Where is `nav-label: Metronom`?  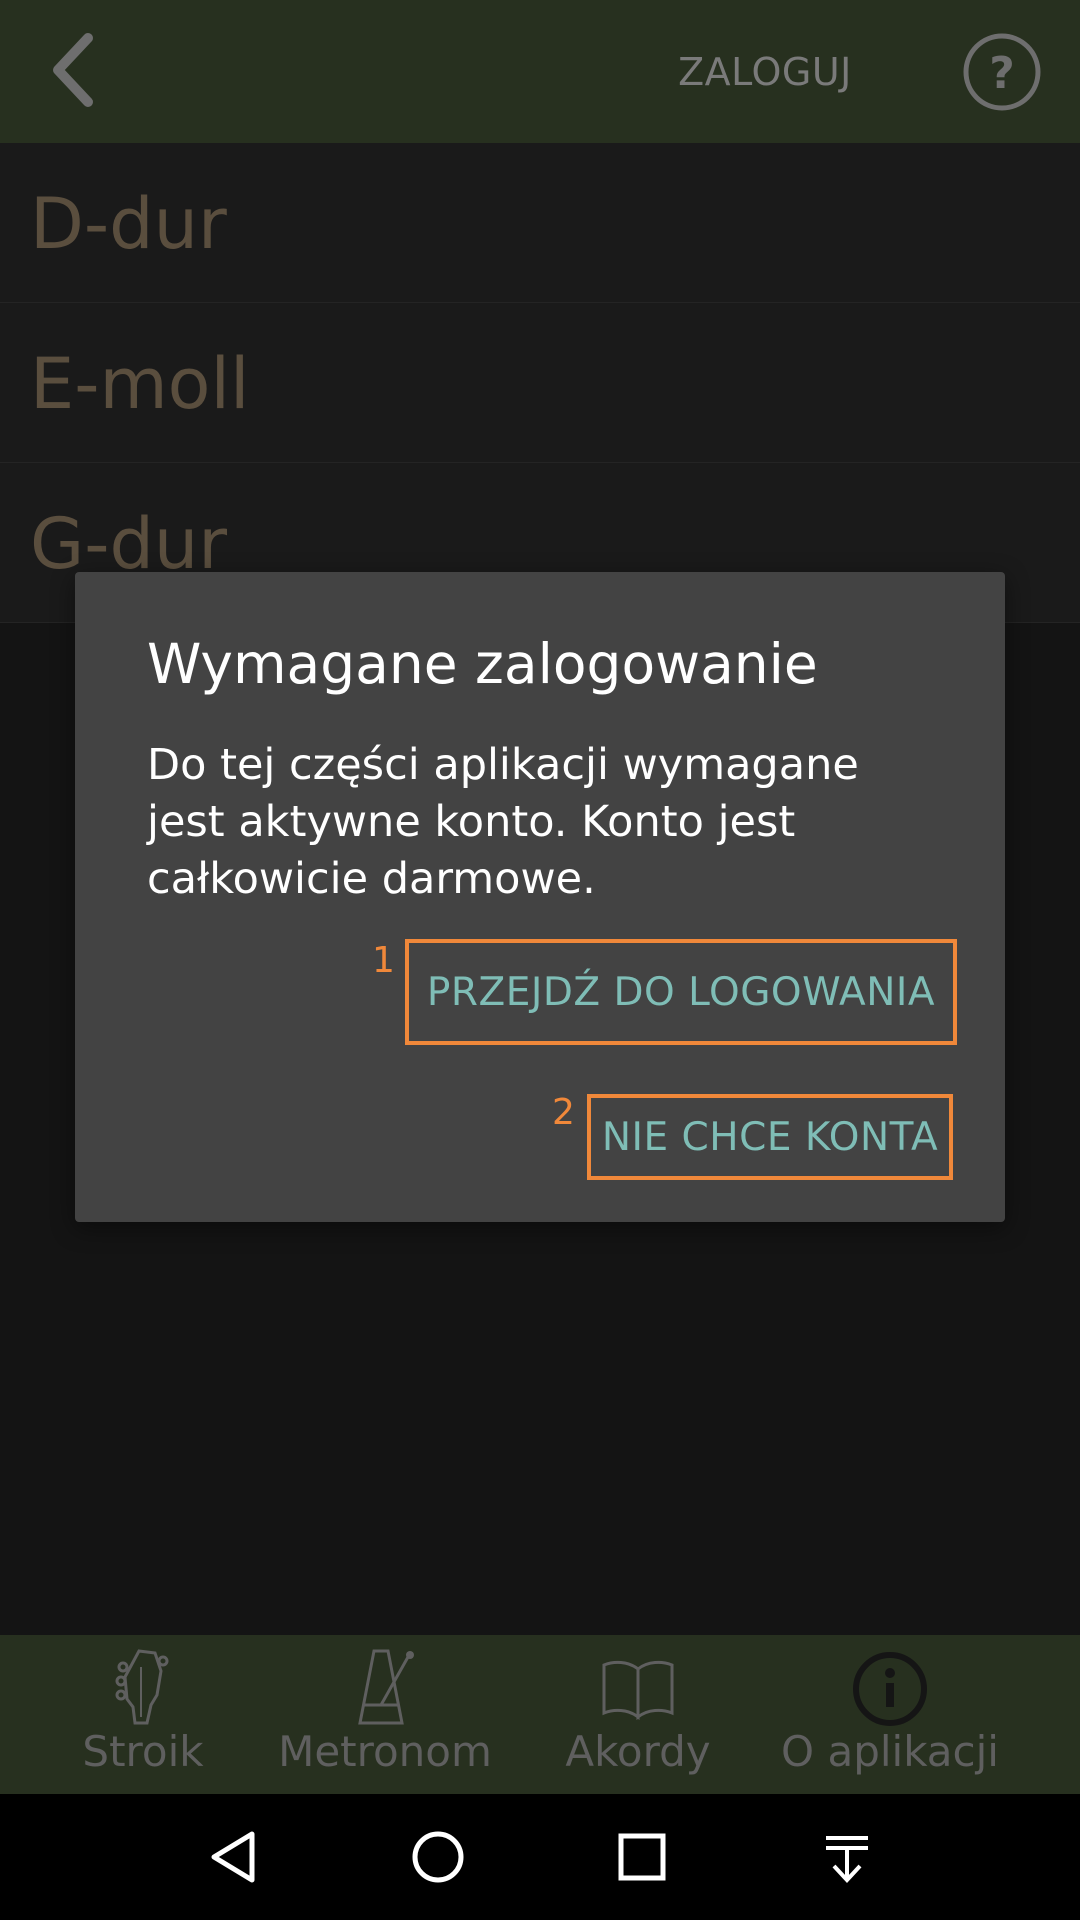 nav-label: Metronom is located at coordinates (385, 1751).